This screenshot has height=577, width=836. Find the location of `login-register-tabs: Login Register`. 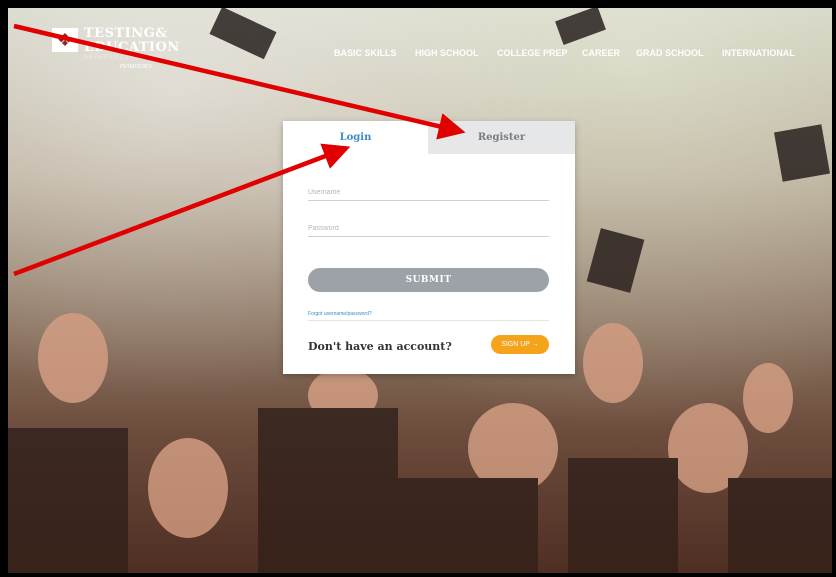

login-register-tabs: Login Register is located at coordinates (429, 137).